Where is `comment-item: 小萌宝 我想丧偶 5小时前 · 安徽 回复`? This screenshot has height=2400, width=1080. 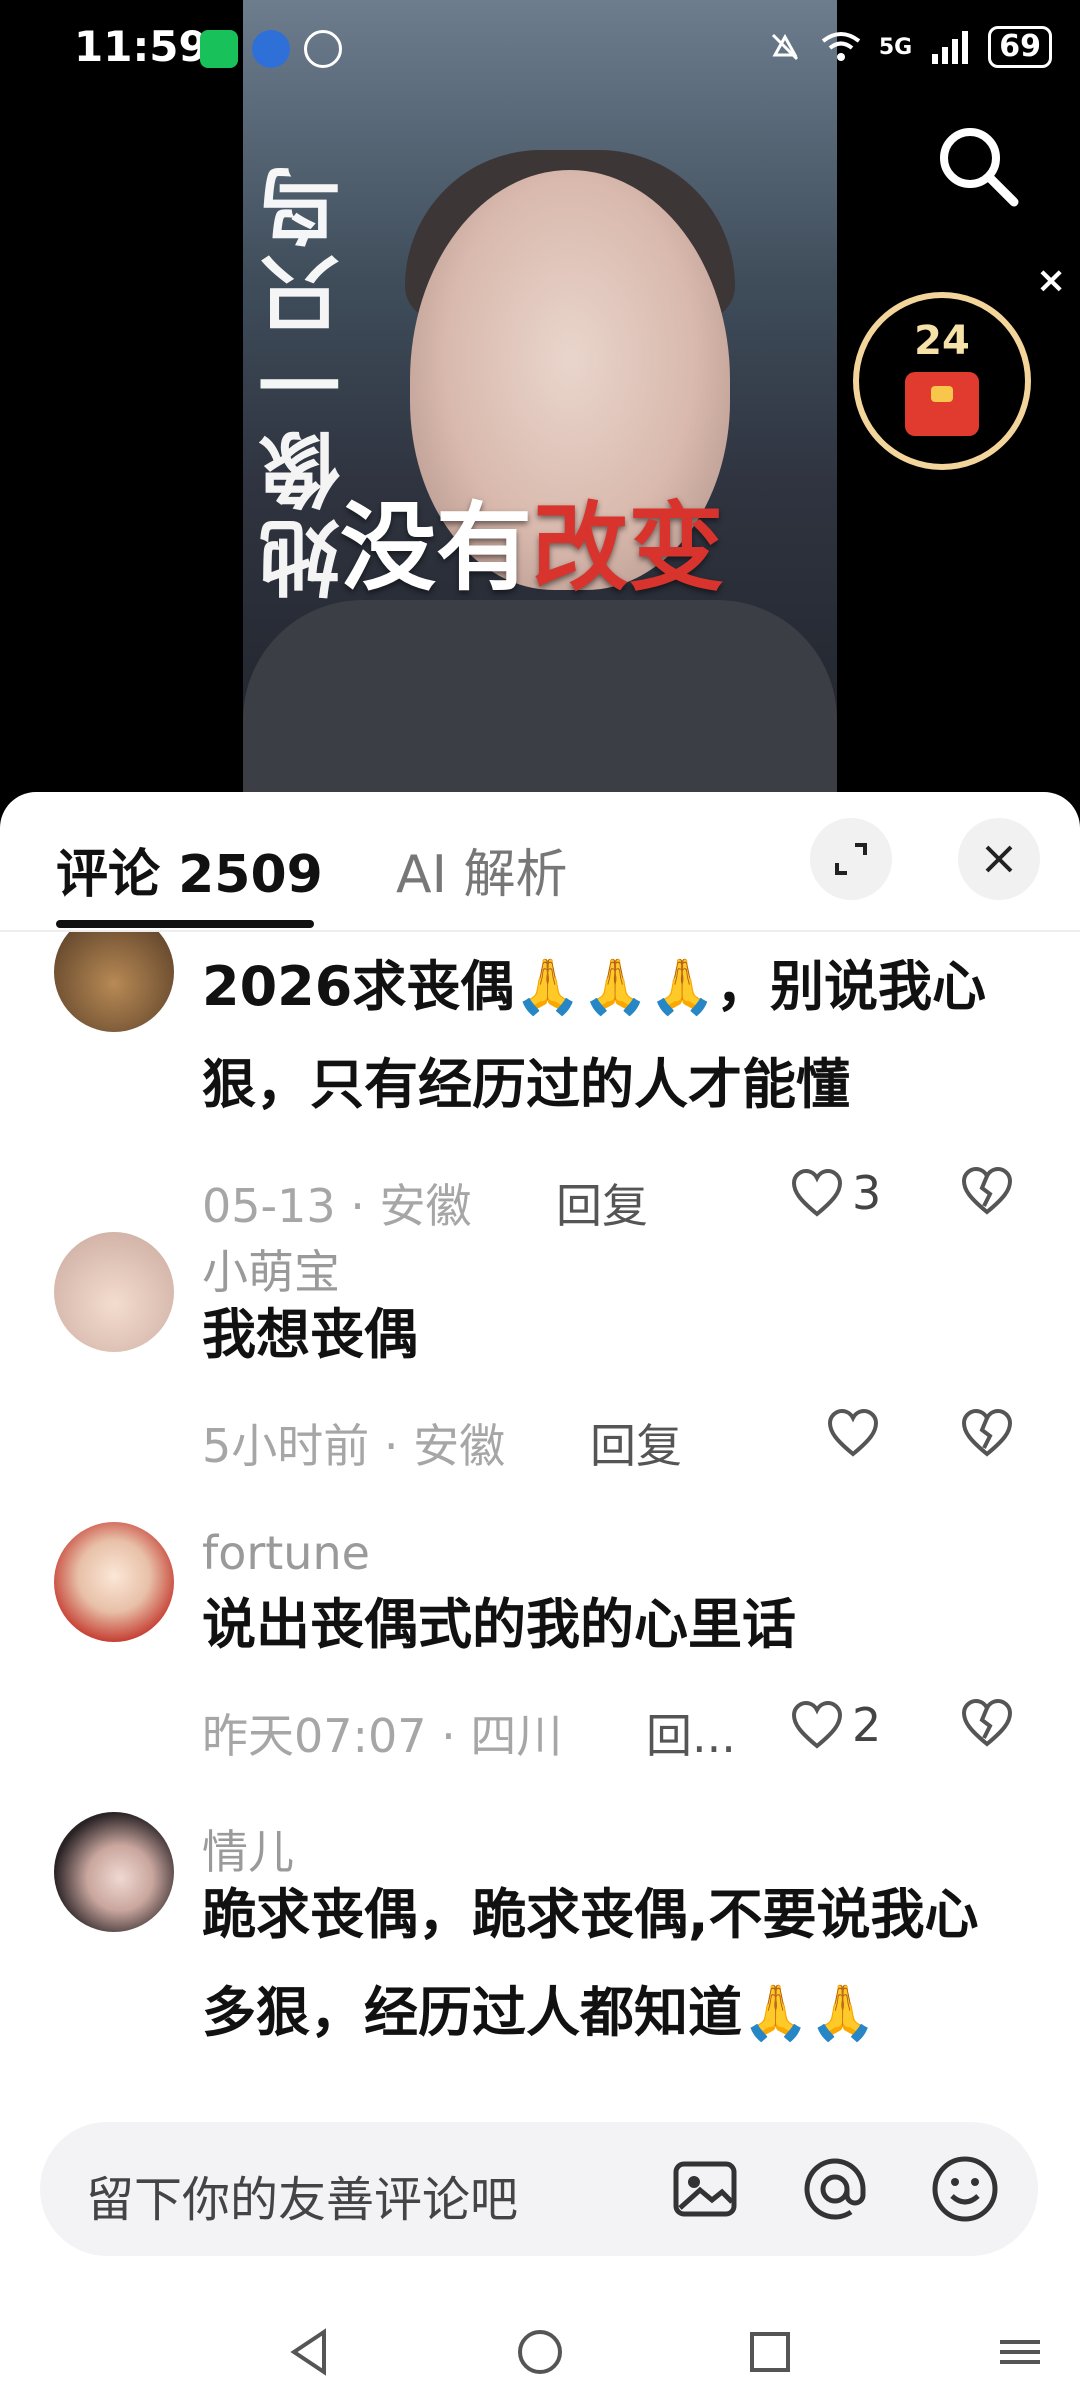
comment-item: 小萌宝 我想丧偶 5小时前 · 安徽 回复 is located at coordinates (540, 1362).